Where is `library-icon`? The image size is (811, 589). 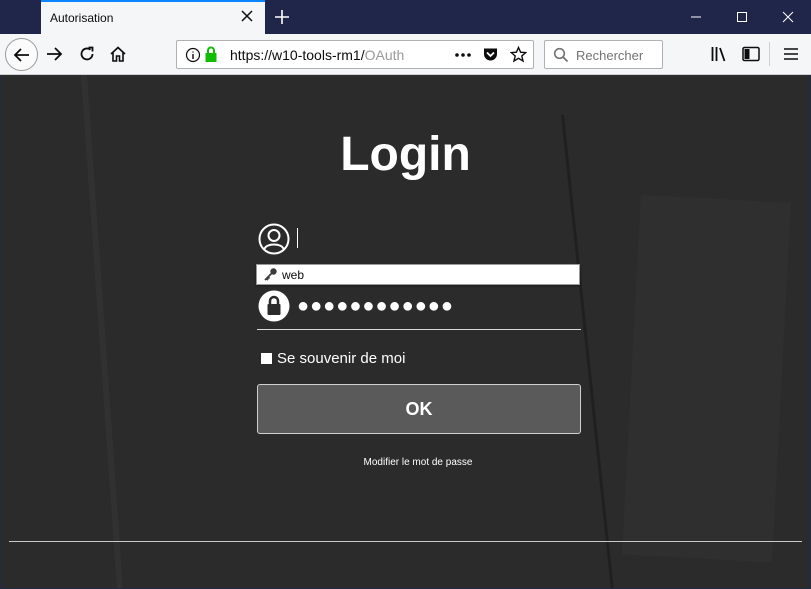 library-icon is located at coordinates (720, 54).